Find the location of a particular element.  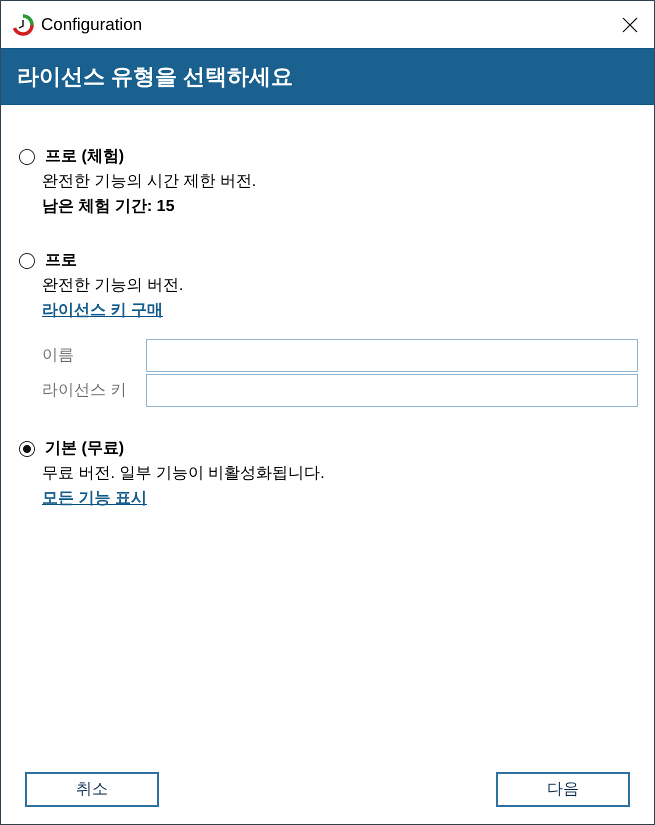

header-title: 라이선스 유형을 선택하세요 is located at coordinates (155, 77).